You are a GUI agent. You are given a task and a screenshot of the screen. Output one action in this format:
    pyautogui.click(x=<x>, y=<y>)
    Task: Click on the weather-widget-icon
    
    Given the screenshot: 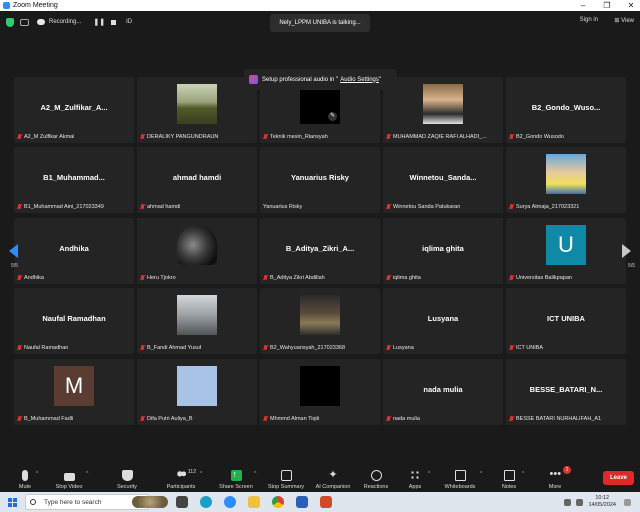 What is the action you would take?
    pyautogui.click(x=150, y=502)
    